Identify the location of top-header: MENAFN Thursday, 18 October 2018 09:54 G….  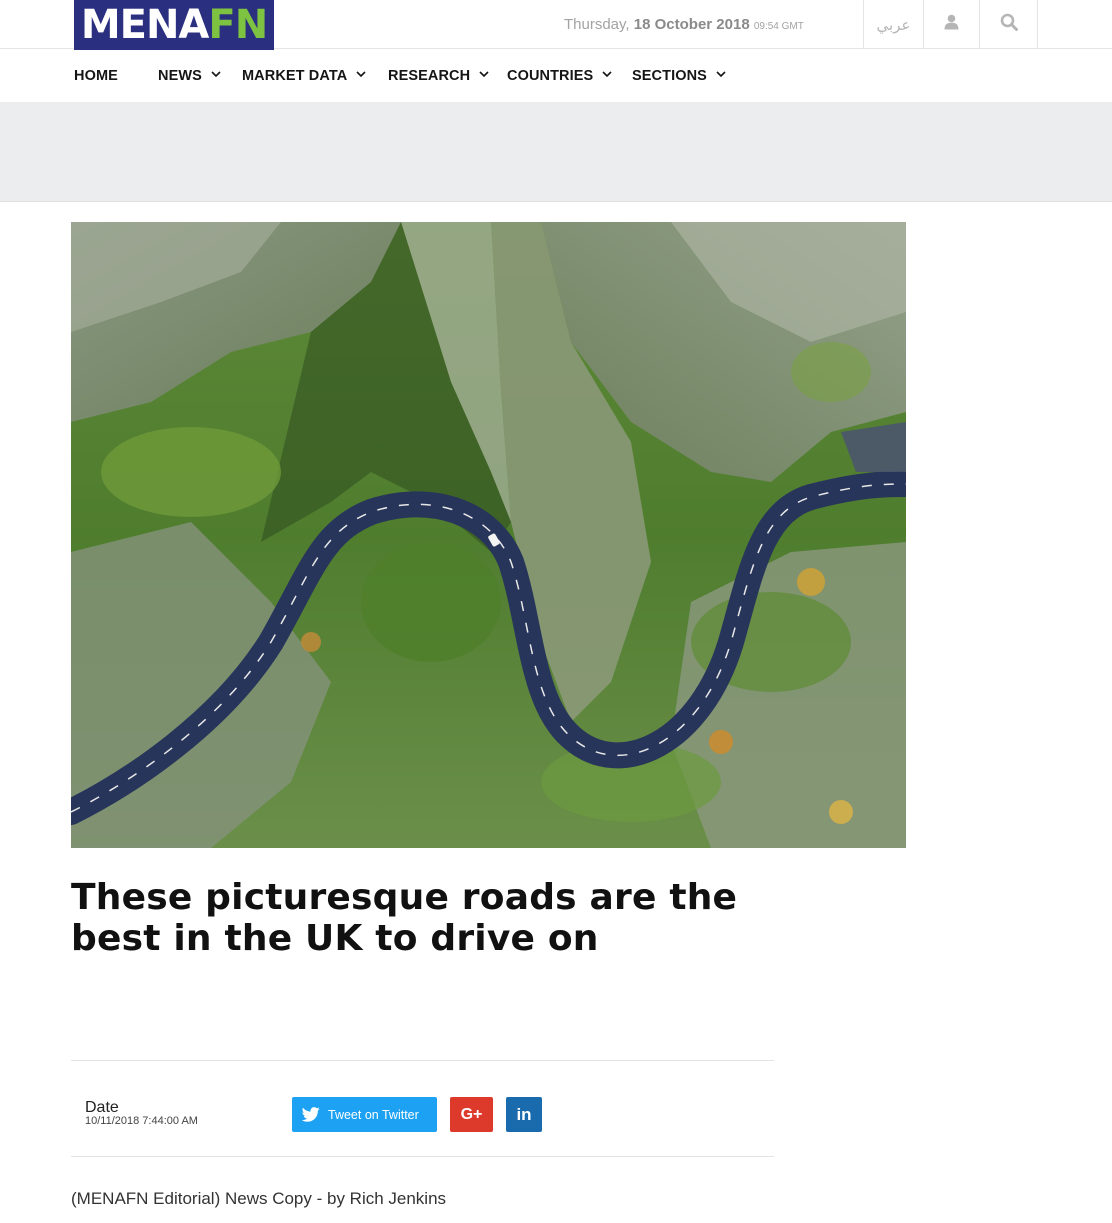
(556, 25).